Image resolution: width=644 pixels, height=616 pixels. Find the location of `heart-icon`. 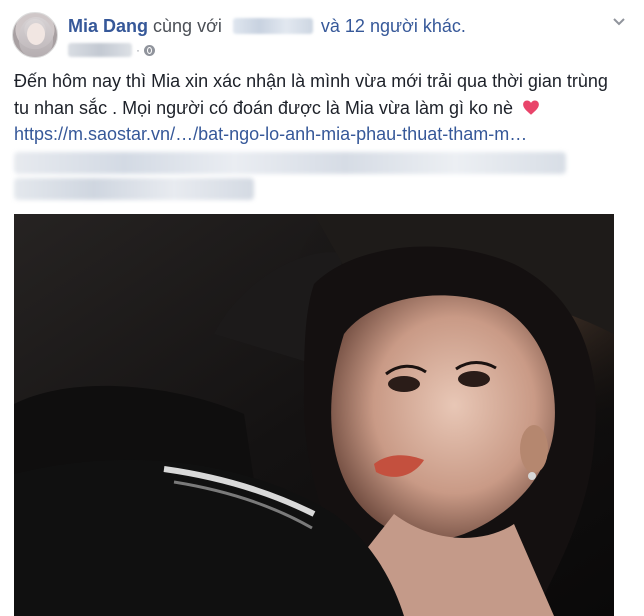

heart-icon is located at coordinates (531, 107).